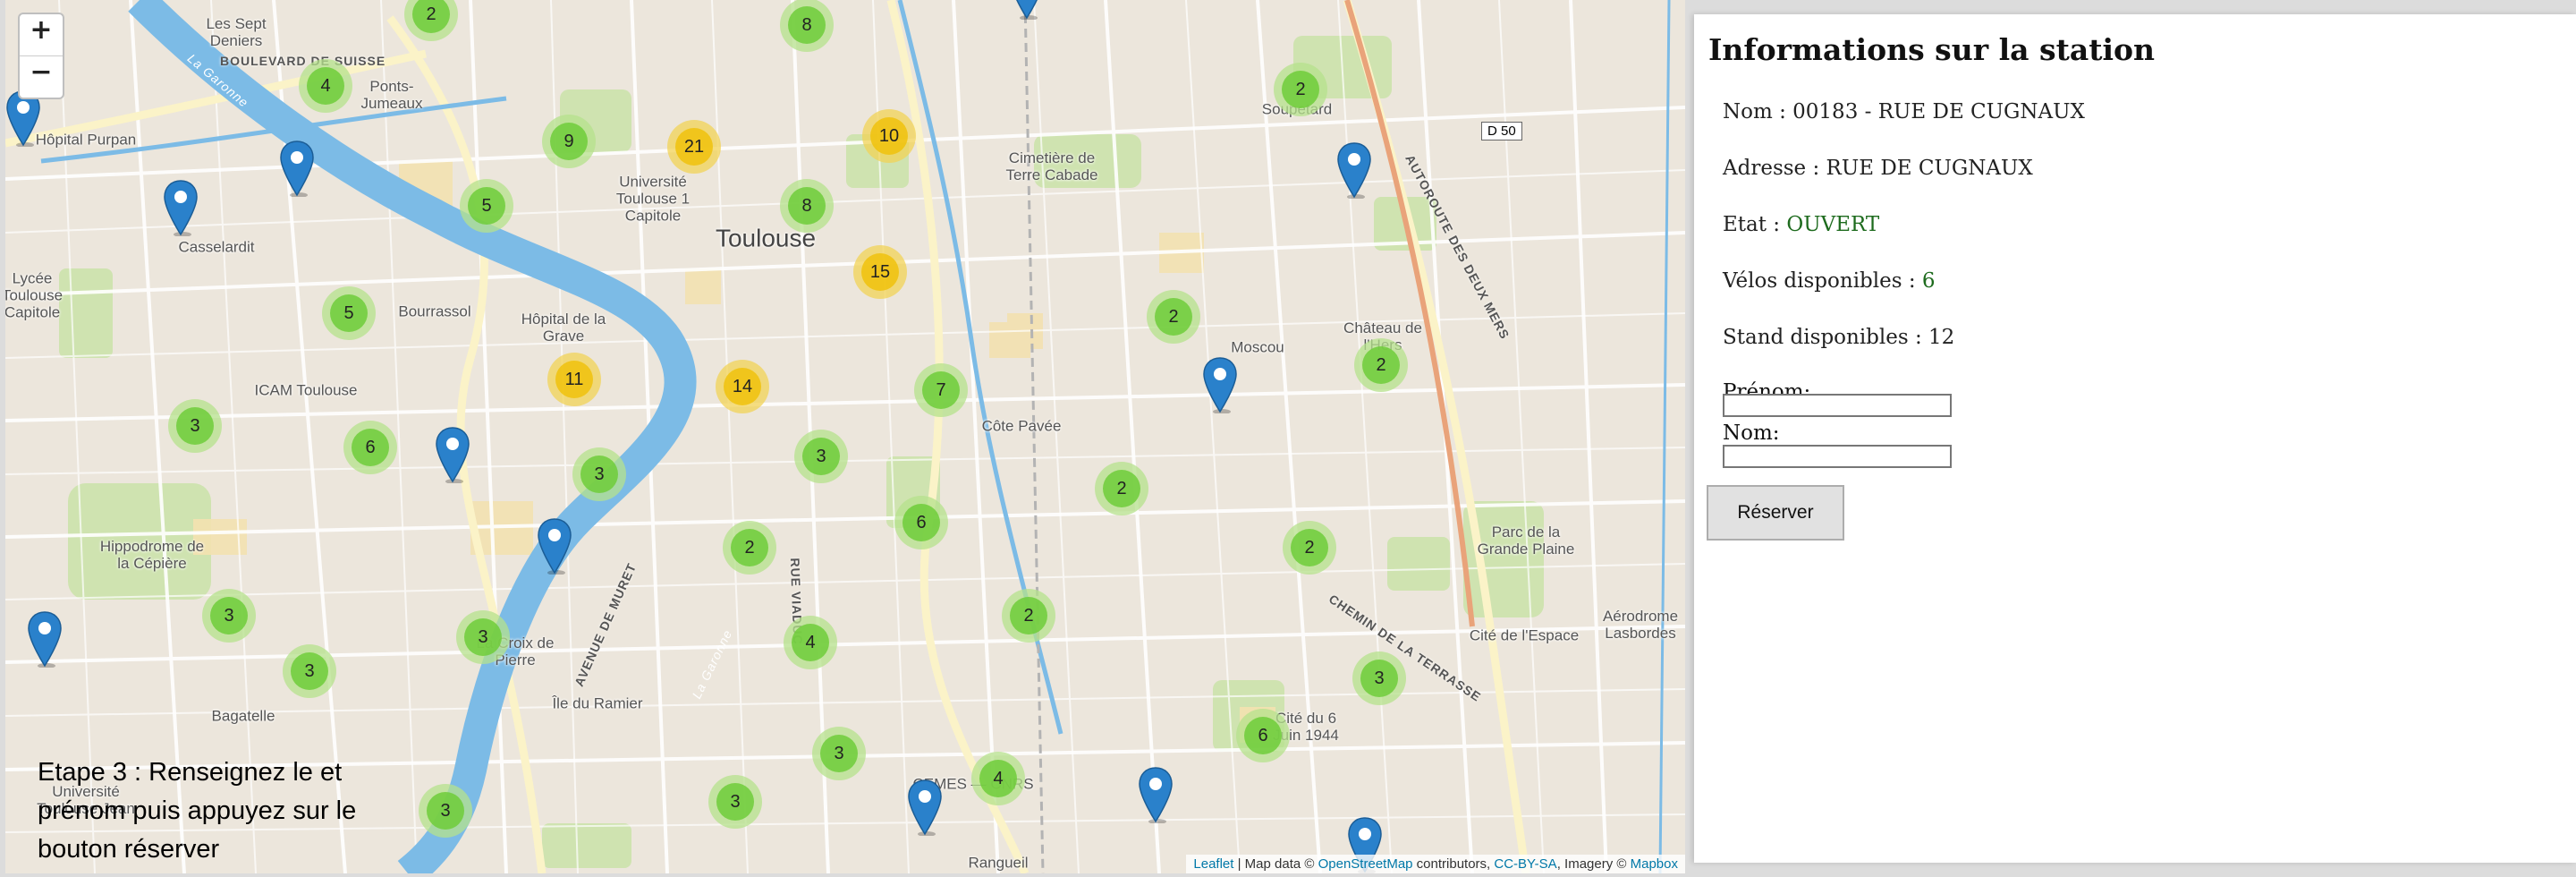 This screenshot has width=2576, height=877. I want to click on station-state-label: Etat :, so click(1755, 224).